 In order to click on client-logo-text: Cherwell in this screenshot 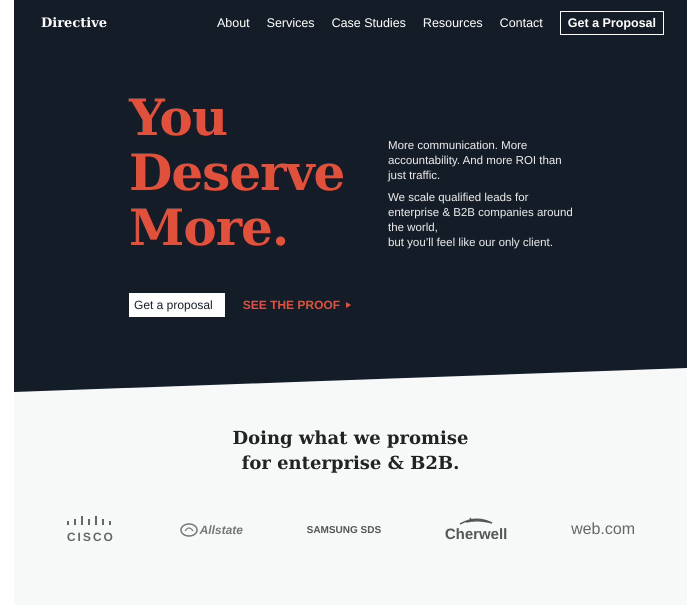, I will do `click(476, 534)`.